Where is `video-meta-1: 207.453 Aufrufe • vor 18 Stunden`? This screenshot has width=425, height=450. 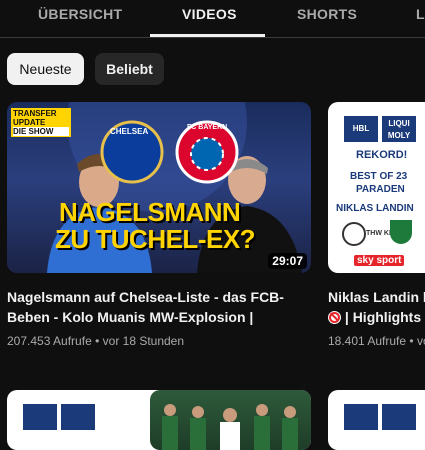 video-meta-1: 207.453 Aufrufe • vor 18 Stunden is located at coordinates (95, 341).